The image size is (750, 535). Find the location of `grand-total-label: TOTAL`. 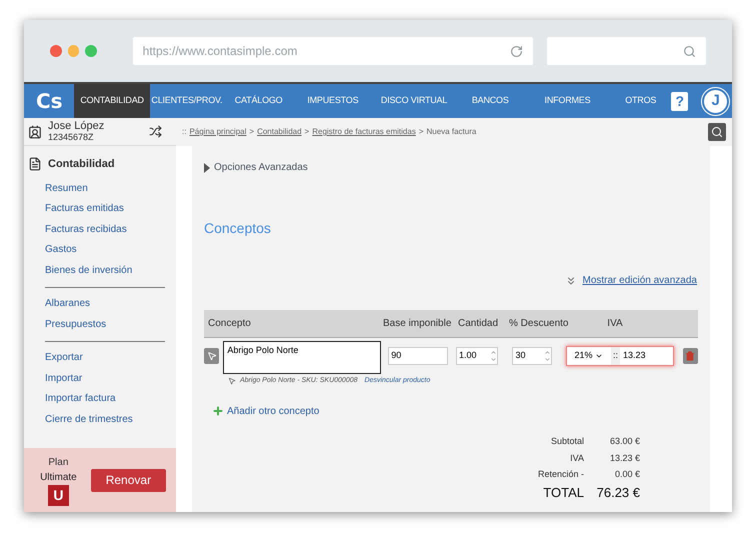

grand-total-label: TOTAL is located at coordinates (563, 493).